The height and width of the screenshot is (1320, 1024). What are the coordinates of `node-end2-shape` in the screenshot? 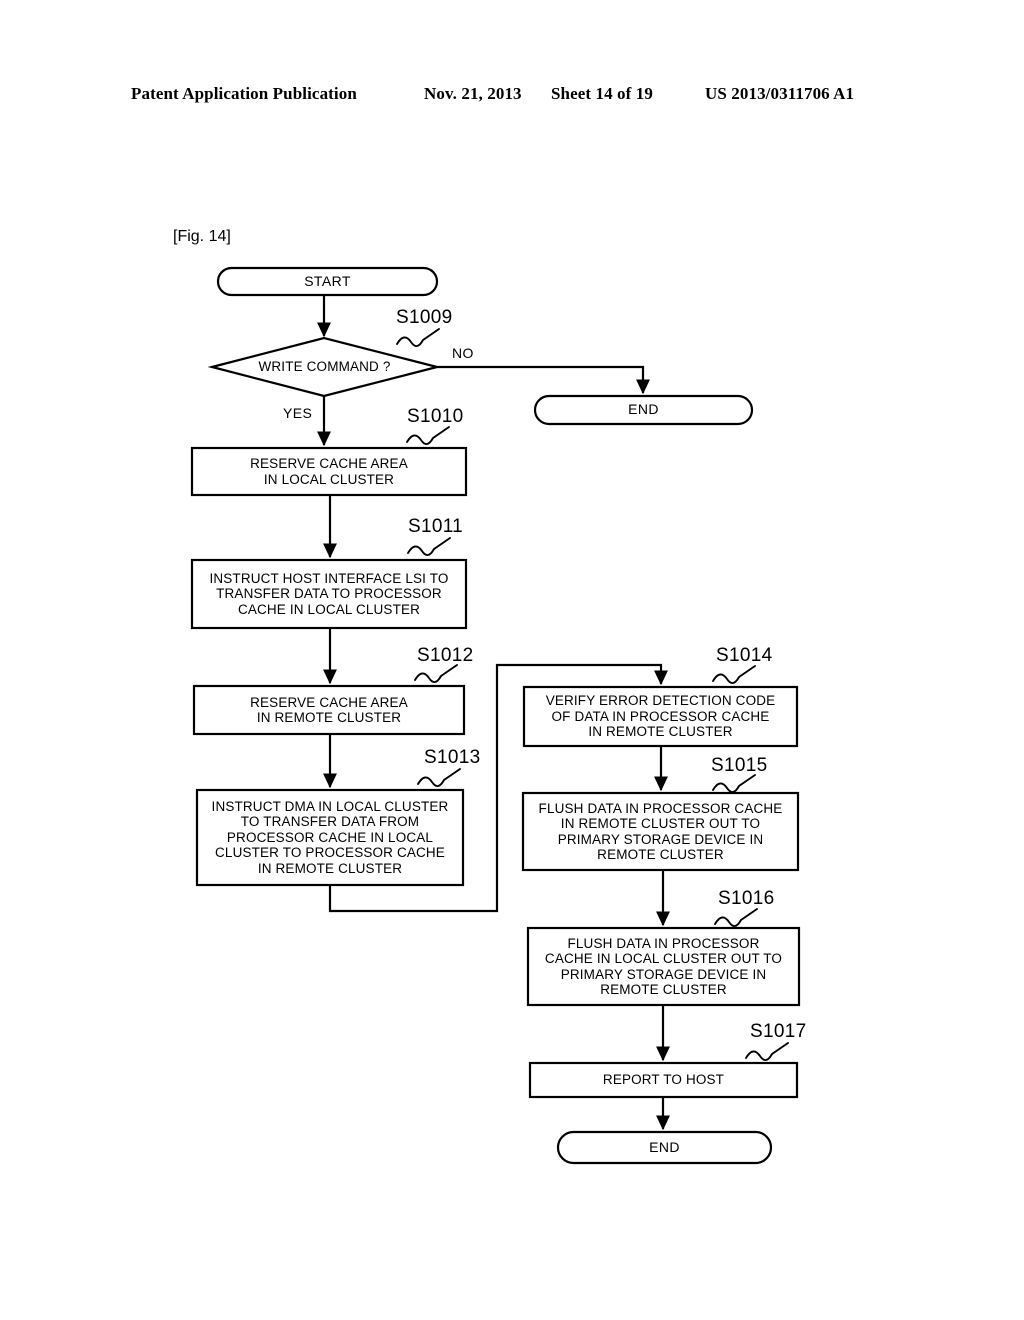 It's located at (664, 1147).